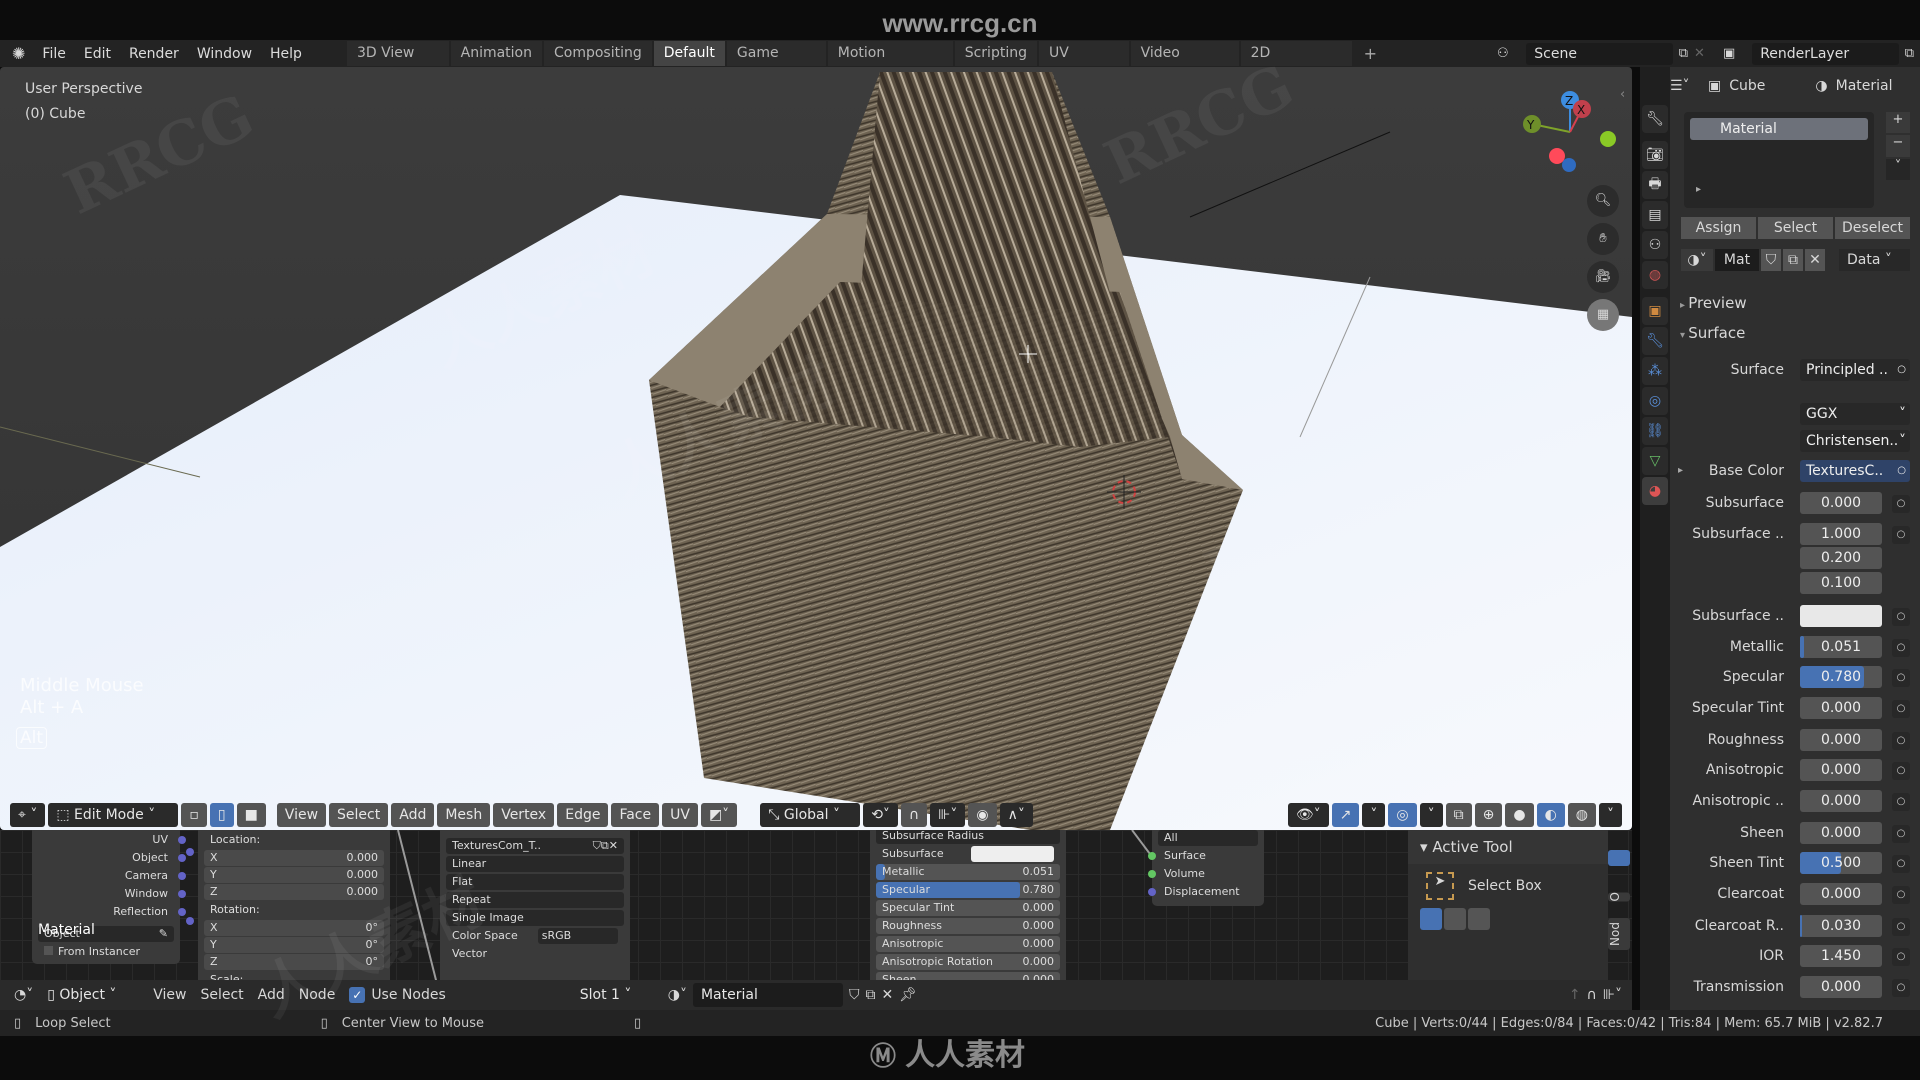 This screenshot has height=1080, width=1920. I want to click on uv-sync-icon: ◩˅, so click(719, 815).